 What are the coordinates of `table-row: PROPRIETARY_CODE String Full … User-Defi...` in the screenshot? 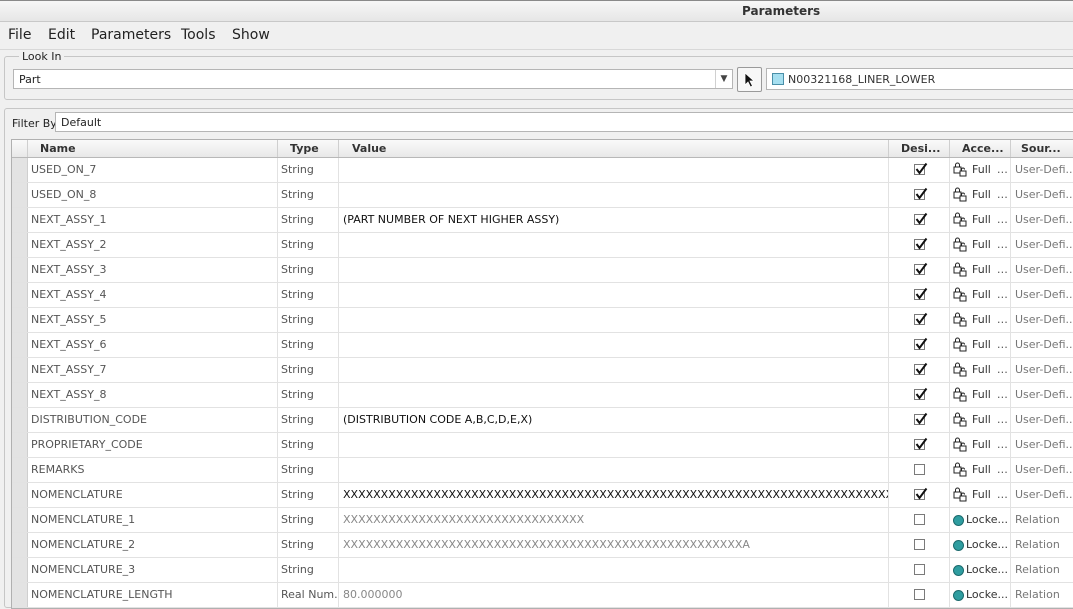 It's located at (542, 445).